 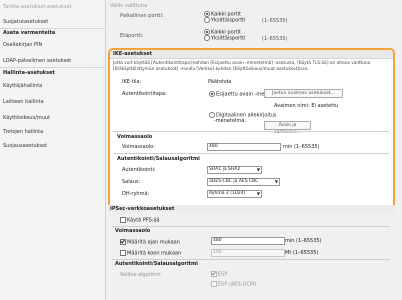 What do you see at coordinates (139, 170) in the screenshot?
I see `algo-auth-label: Autentikointi:` at bounding box center [139, 170].